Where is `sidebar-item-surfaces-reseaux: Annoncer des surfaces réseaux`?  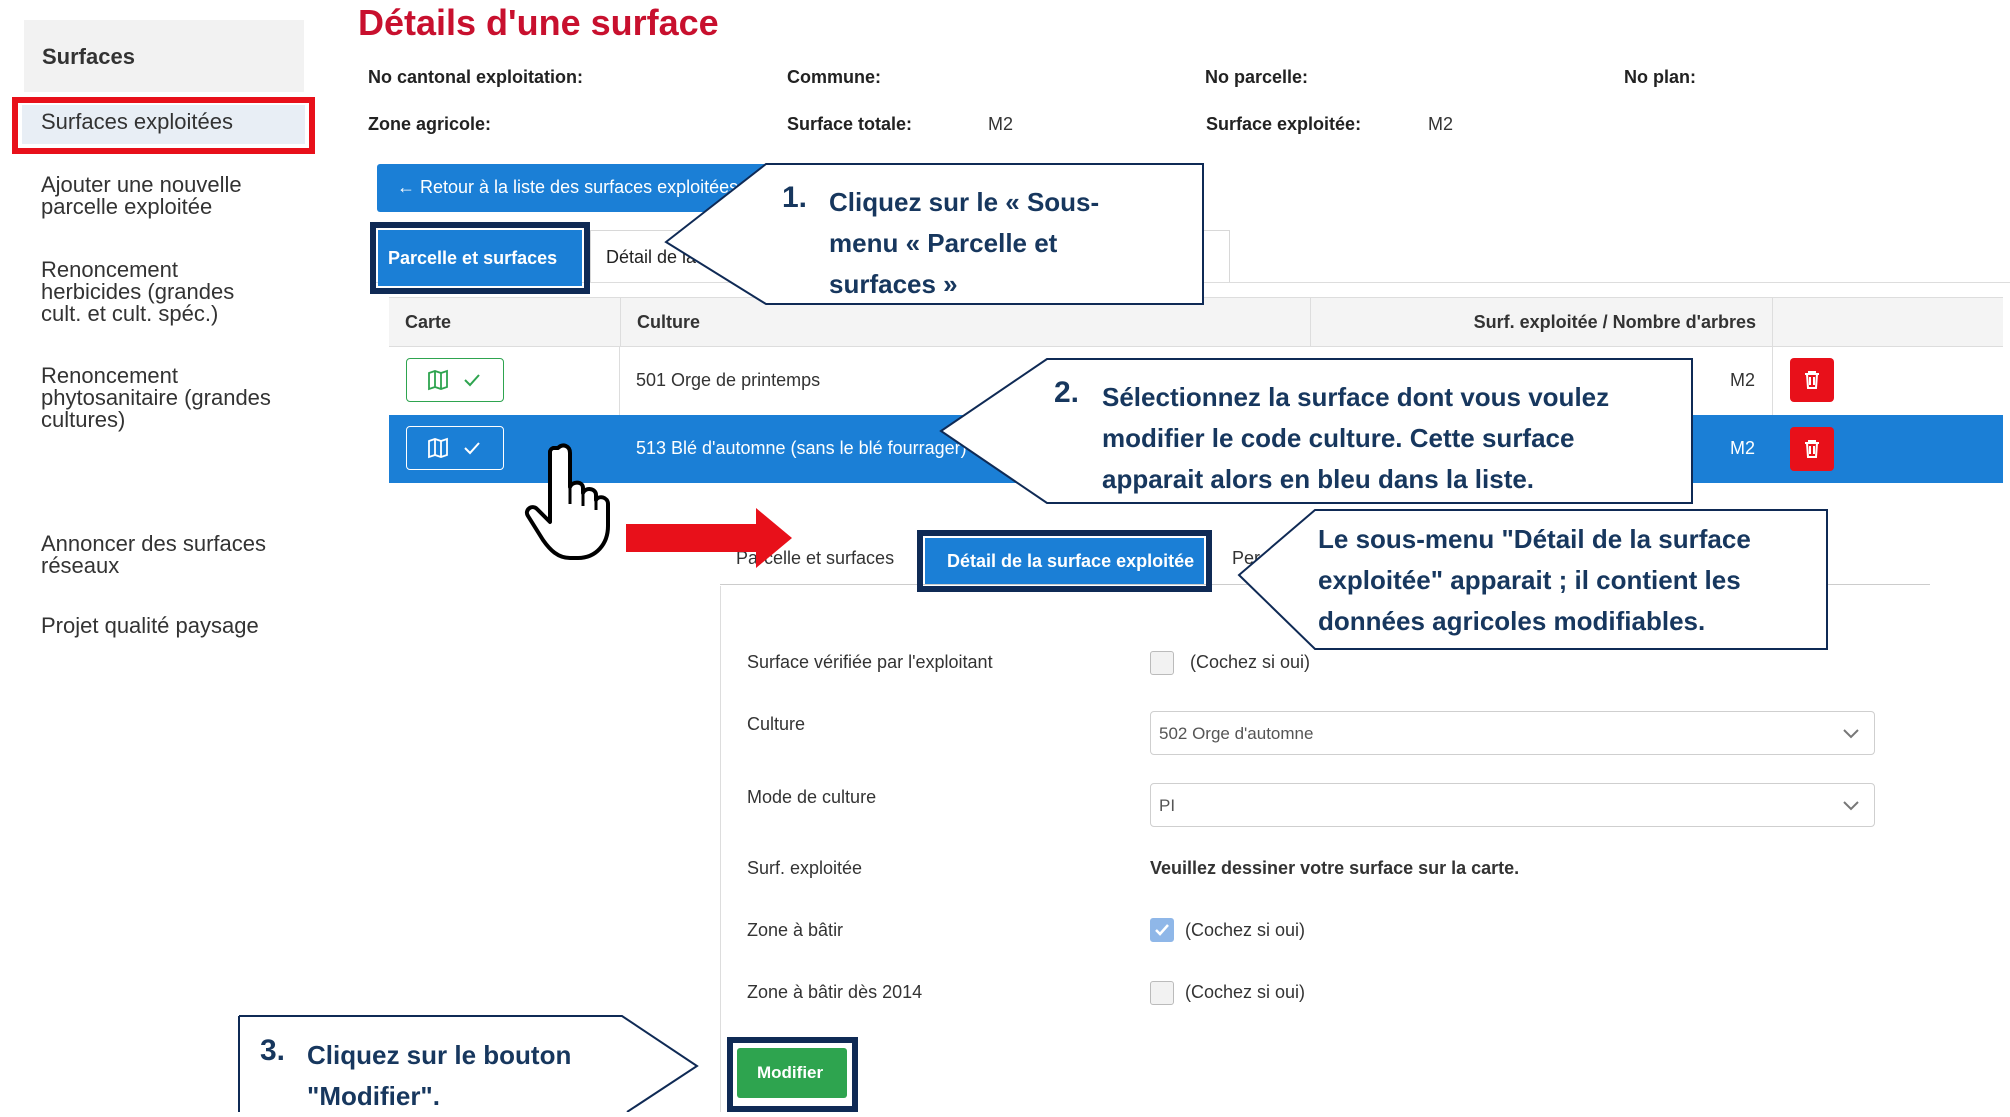 sidebar-item-surfaces-reseaux: Annoncer des surfaces réseaux is located at coordinates (166, 555).